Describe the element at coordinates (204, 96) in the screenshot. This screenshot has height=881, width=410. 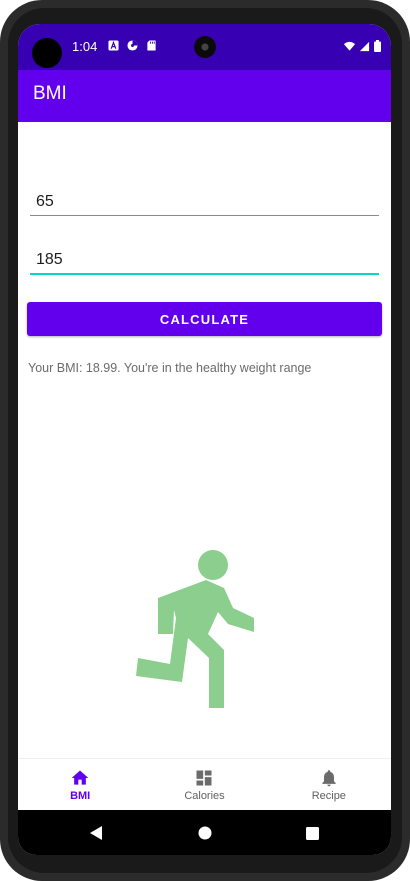
I see `app-bar: BMI` at that location.